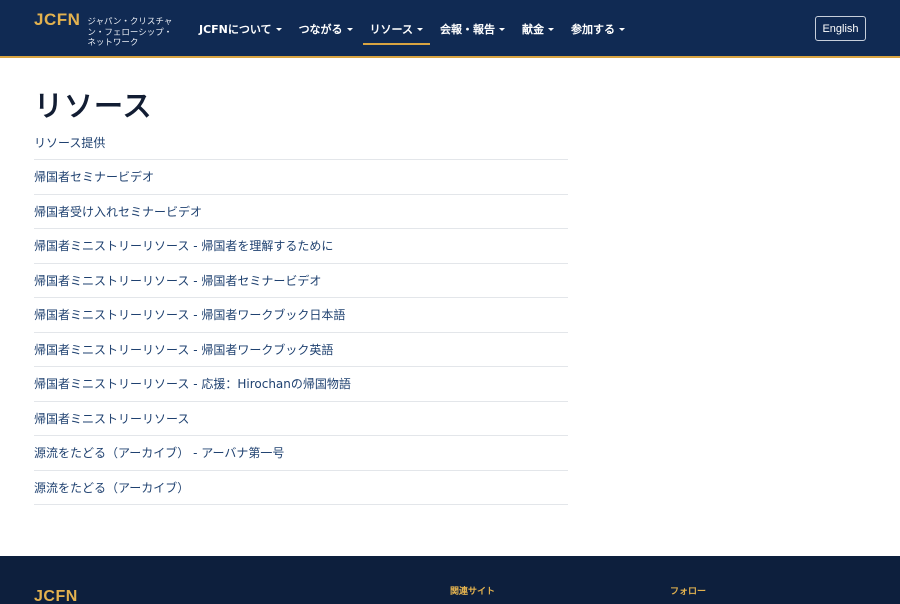 This screenshot has height=604, width=900. I want to click on nav-item-label: 会報・報告, so click(468, 29).